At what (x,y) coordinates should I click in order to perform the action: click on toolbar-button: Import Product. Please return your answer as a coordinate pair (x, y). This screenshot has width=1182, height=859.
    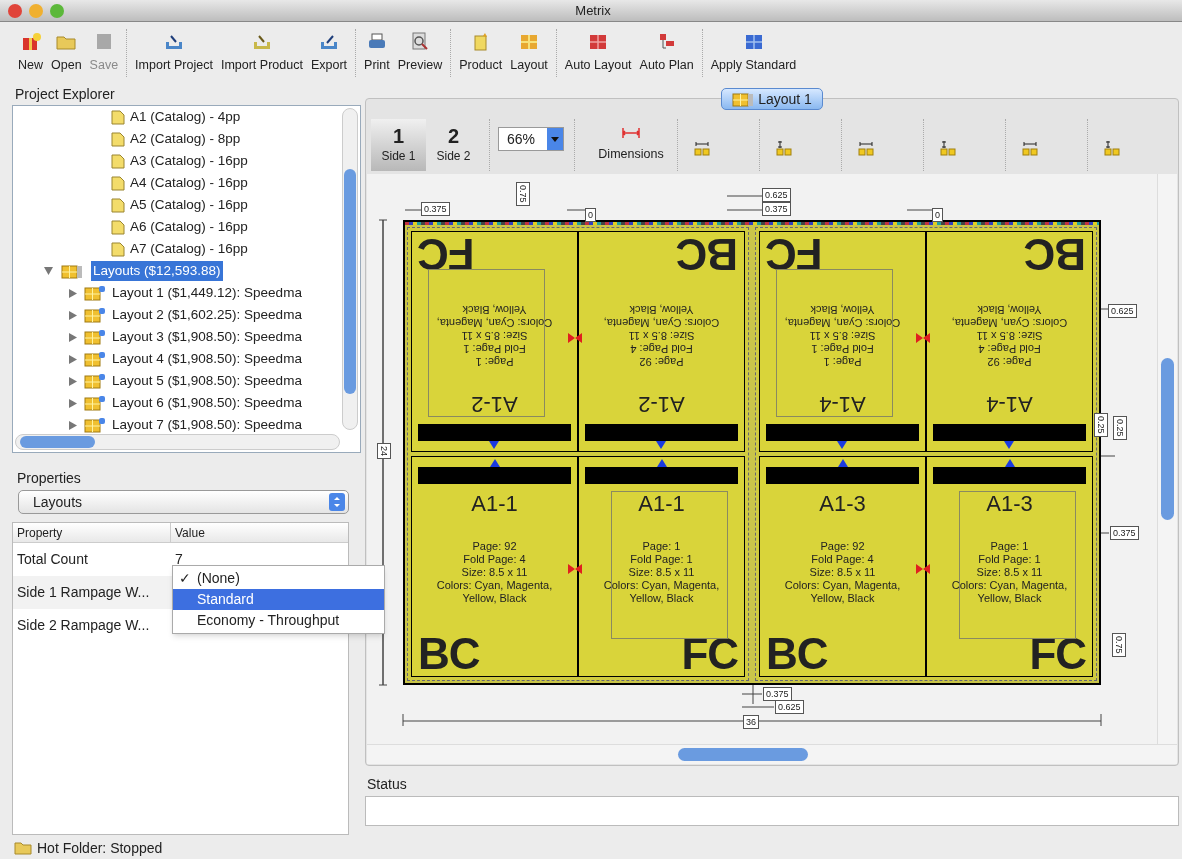
    Looking at the image, I should click on (261, 53).